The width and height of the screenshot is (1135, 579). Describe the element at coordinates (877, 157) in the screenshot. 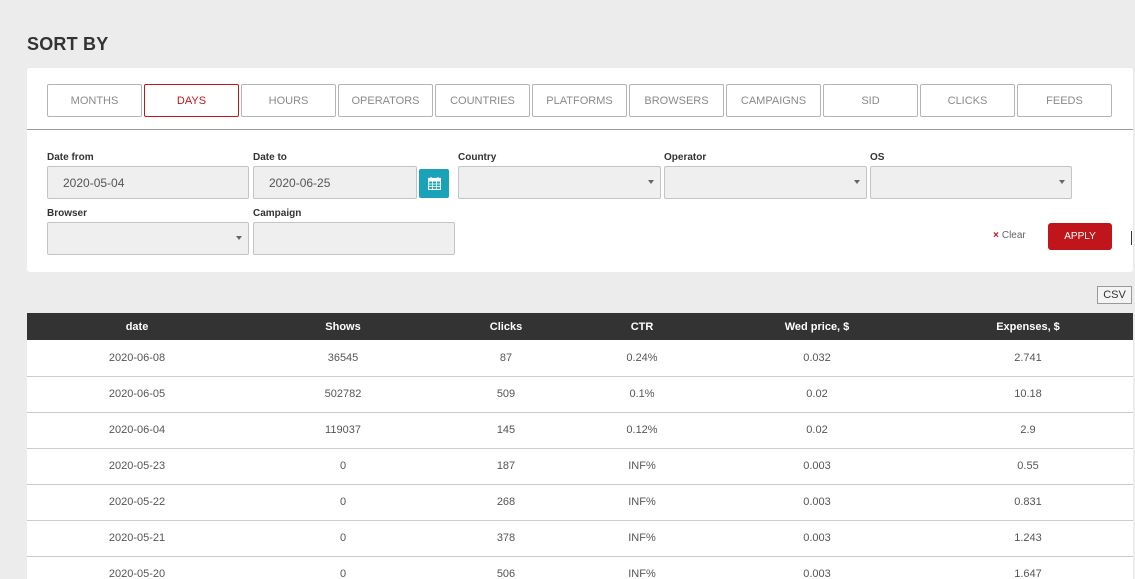

I see `os-label: OS` at that location.